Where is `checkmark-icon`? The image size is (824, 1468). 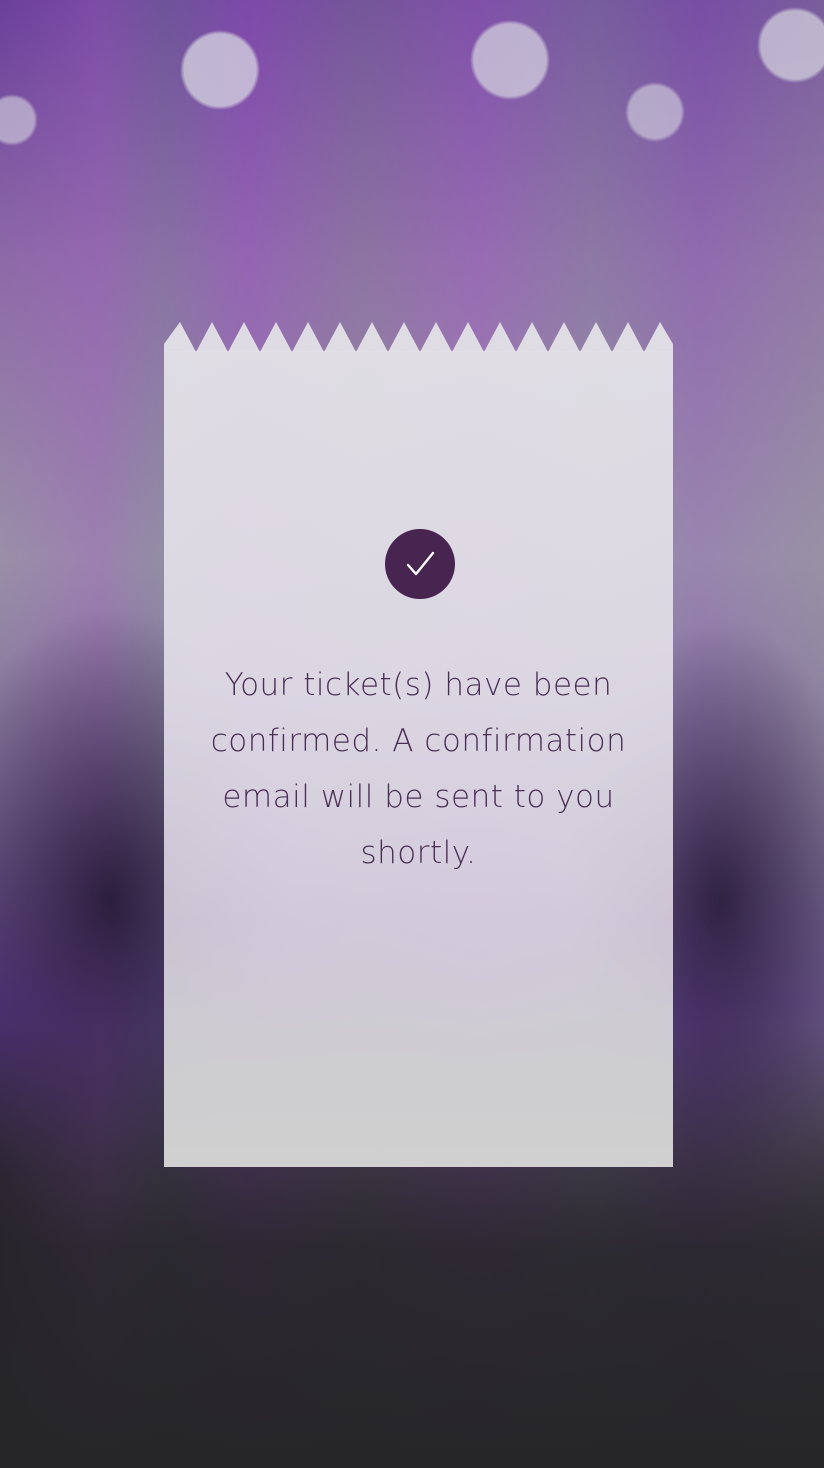
checkmark-icon is located at coordinates (420, 563).